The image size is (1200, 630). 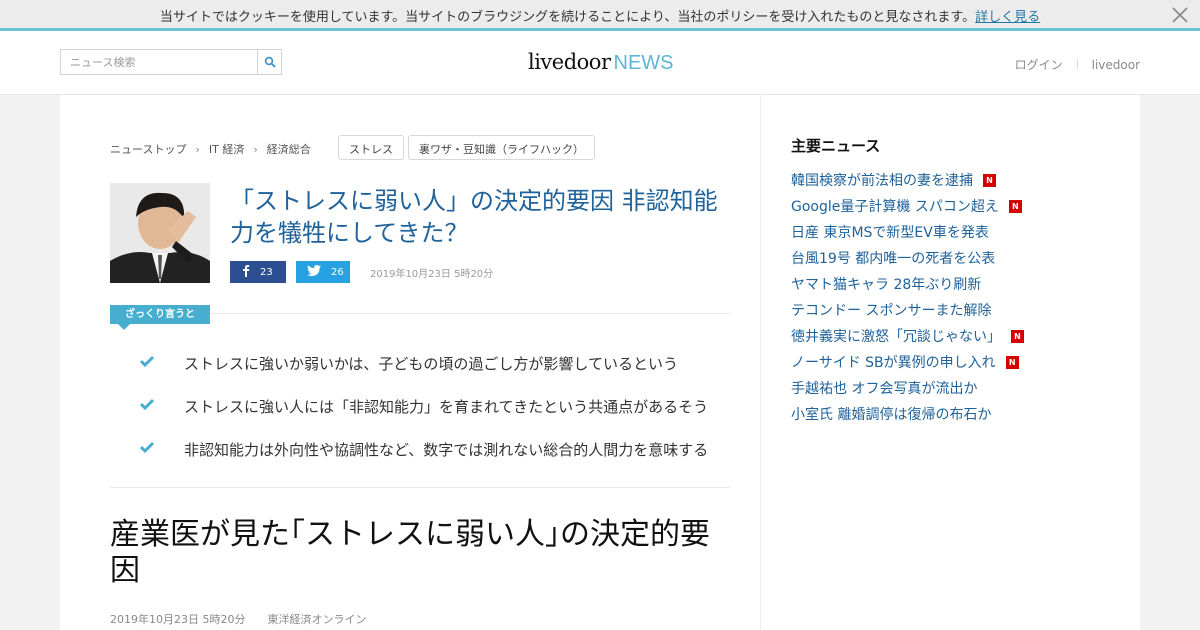 I want to click on tag-stress: ストレス, so click(x=371, y=147).